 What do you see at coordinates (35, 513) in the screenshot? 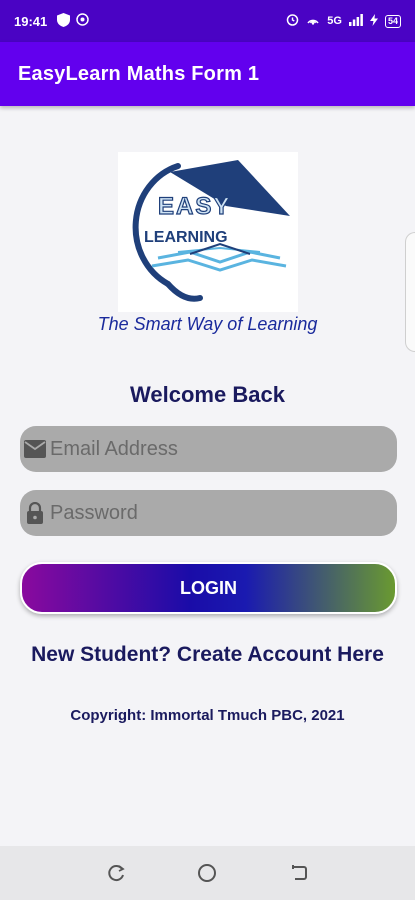
I see `lock-icon` at bounding box center [35, 513].